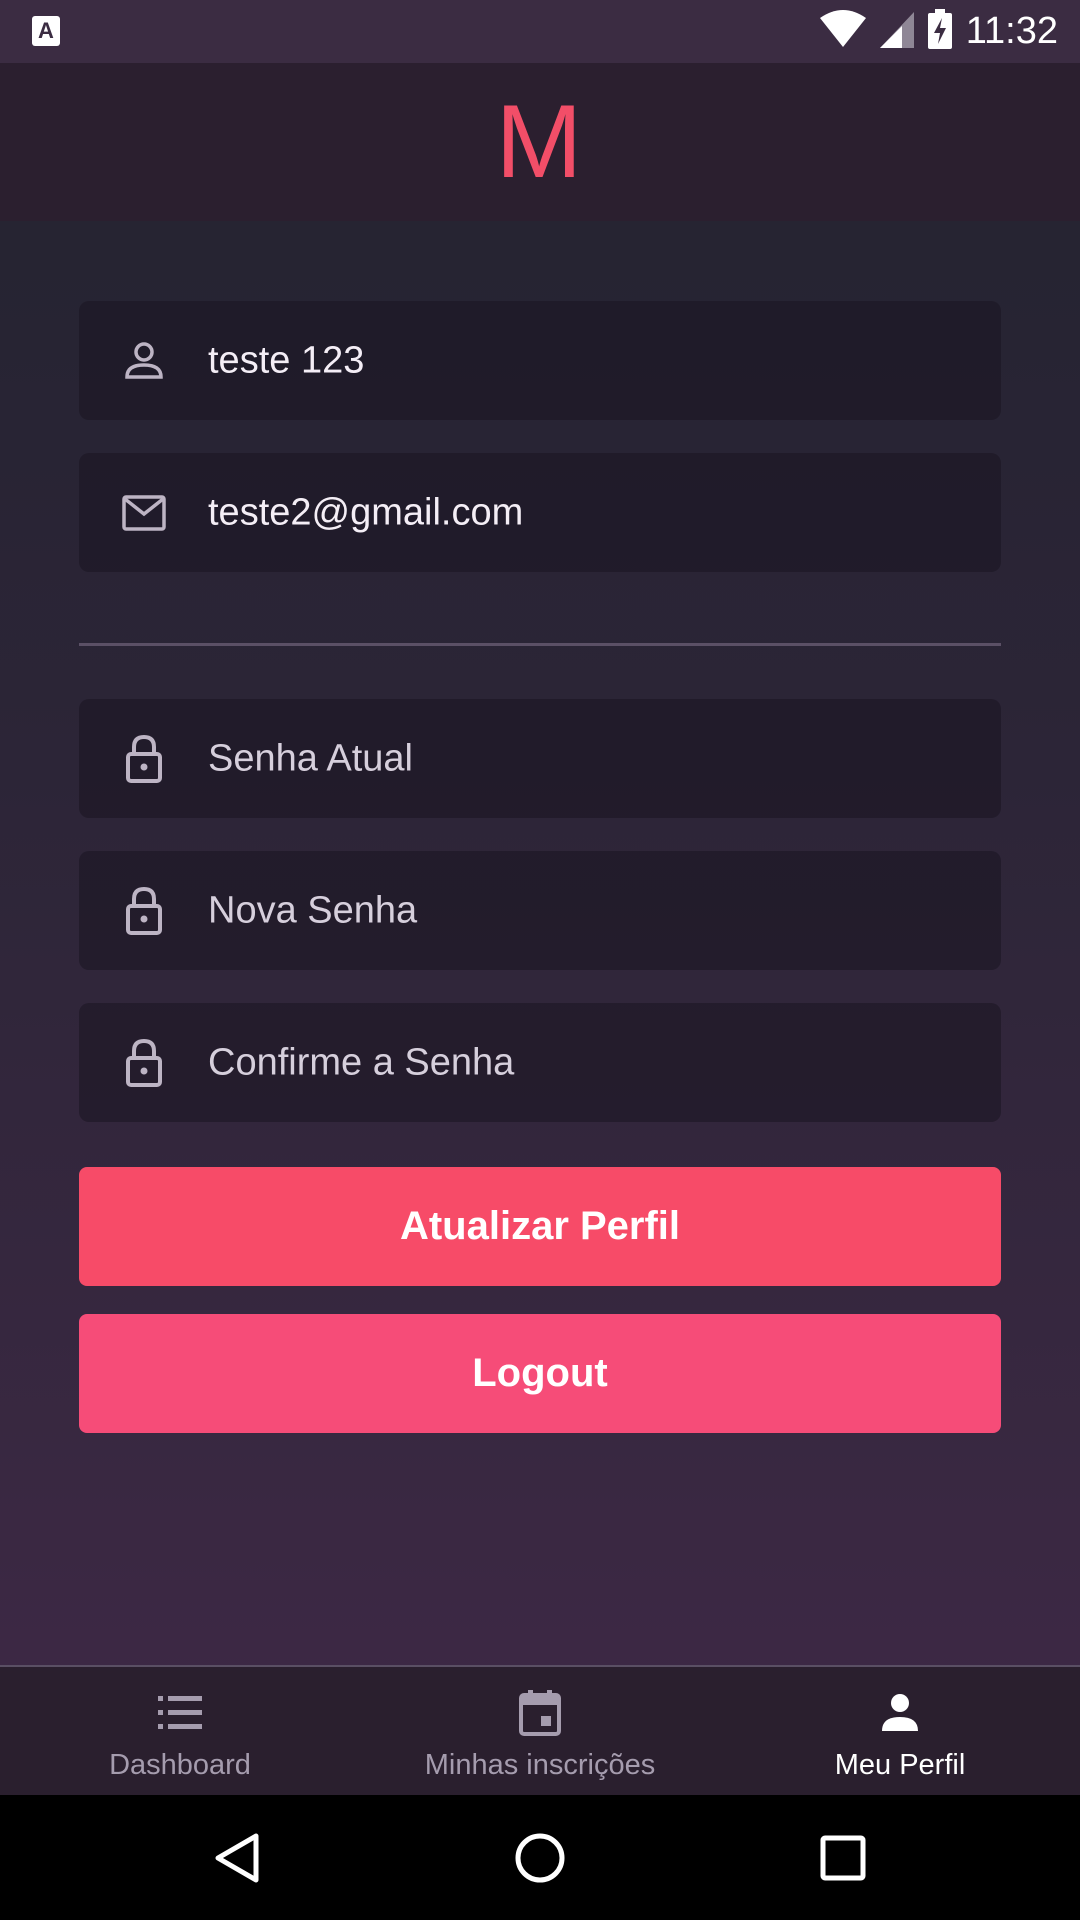  I want to click on app-header: M, so click(540, 142).